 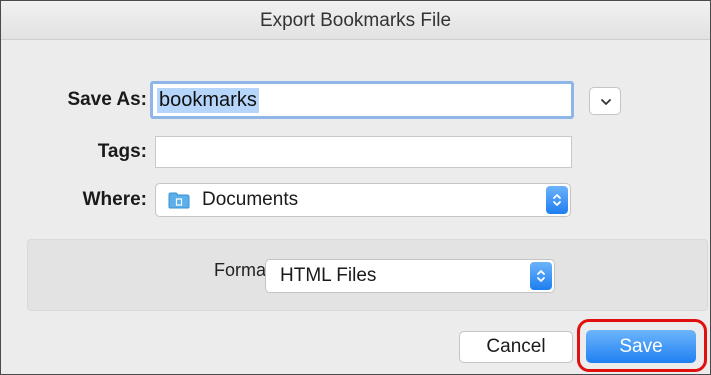 What do you see at coordinates (410, 276) in the screenshot?
I see `format-popup-button: HTML Files` at bounding box center [410, 276].